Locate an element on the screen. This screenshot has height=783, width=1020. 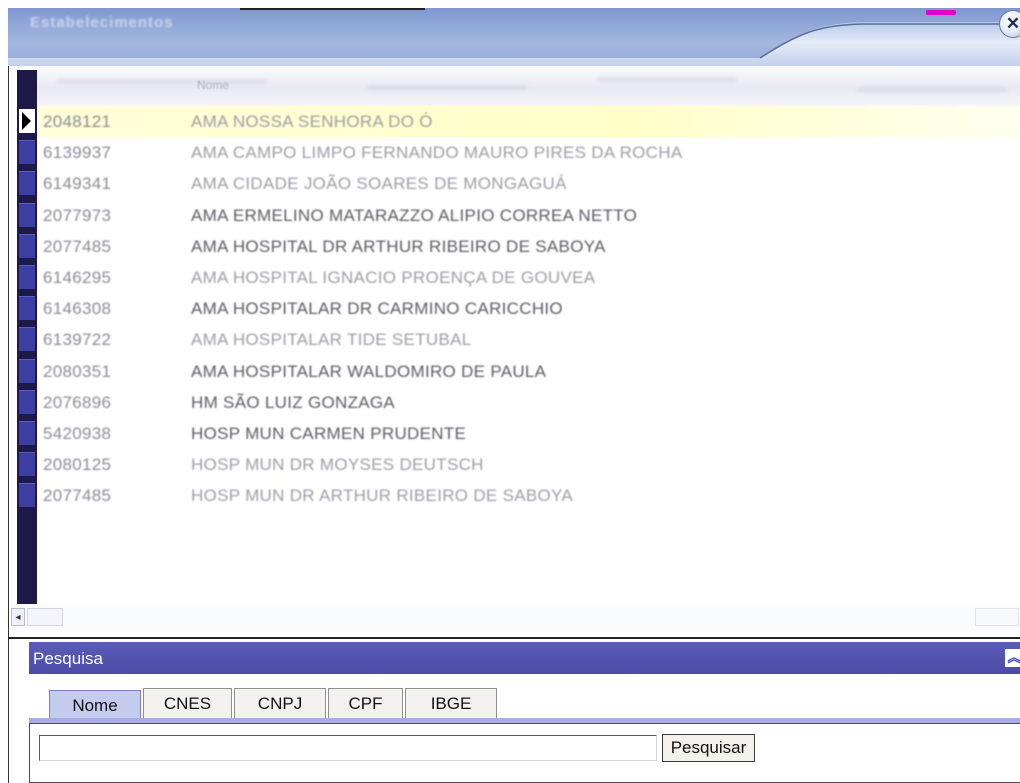
table-row: 5420938 HOSP MUN CARMEN PRUDENTE is located at coordinates (528, 433).